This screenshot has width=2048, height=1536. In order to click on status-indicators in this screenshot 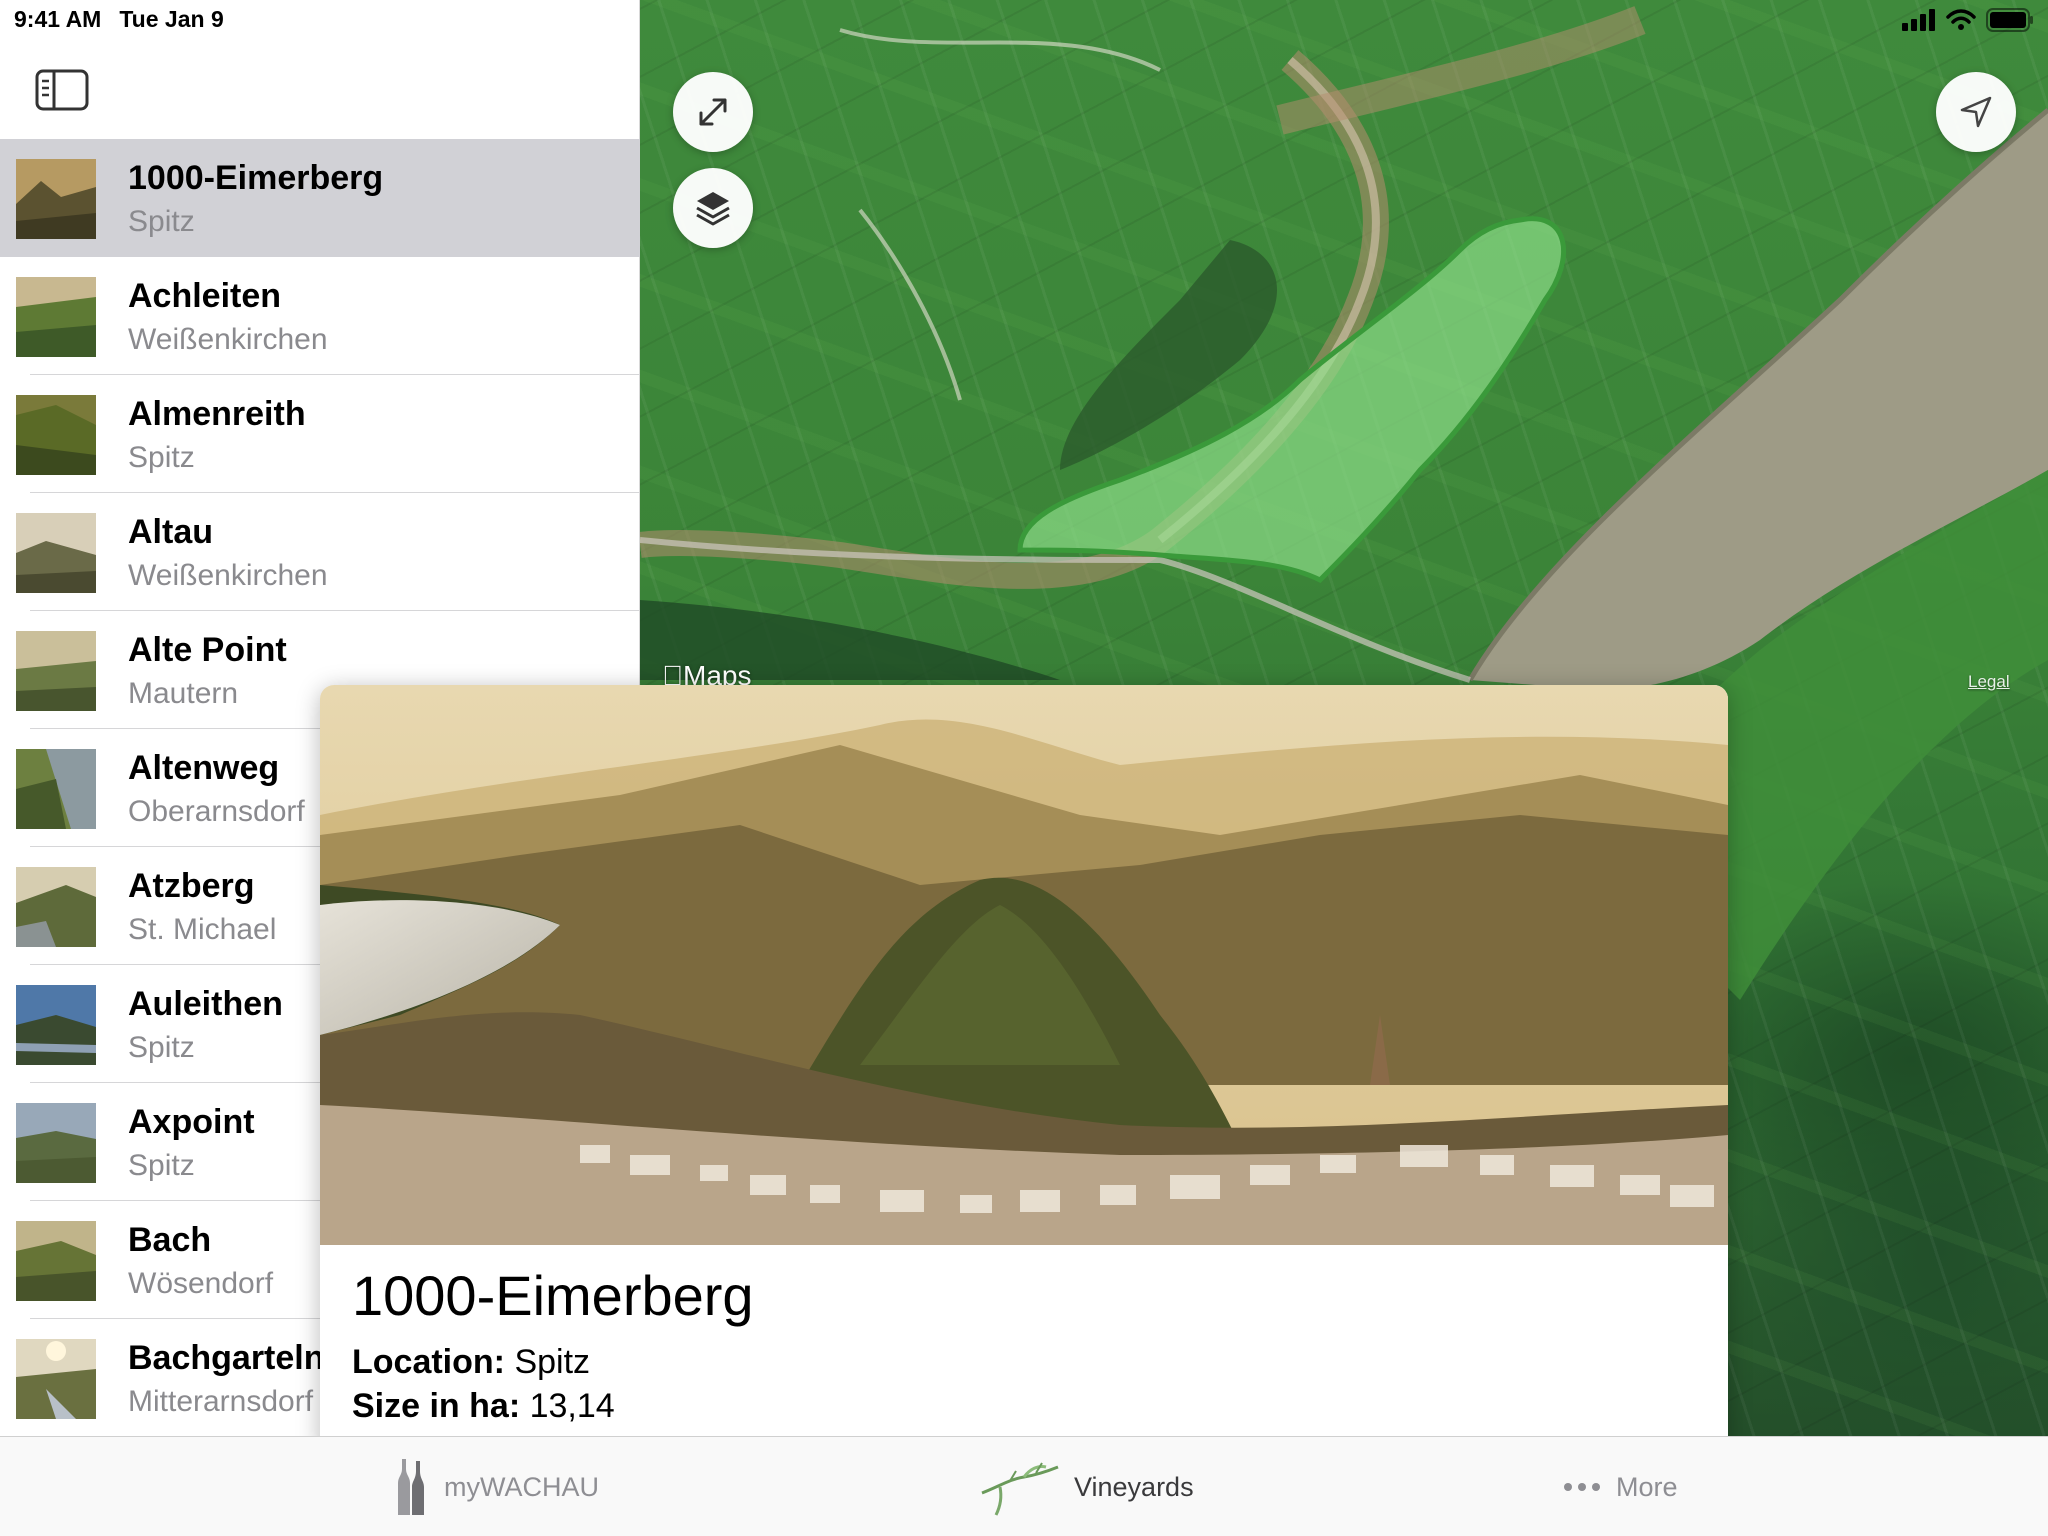, I will do `click(1968, 20)`.